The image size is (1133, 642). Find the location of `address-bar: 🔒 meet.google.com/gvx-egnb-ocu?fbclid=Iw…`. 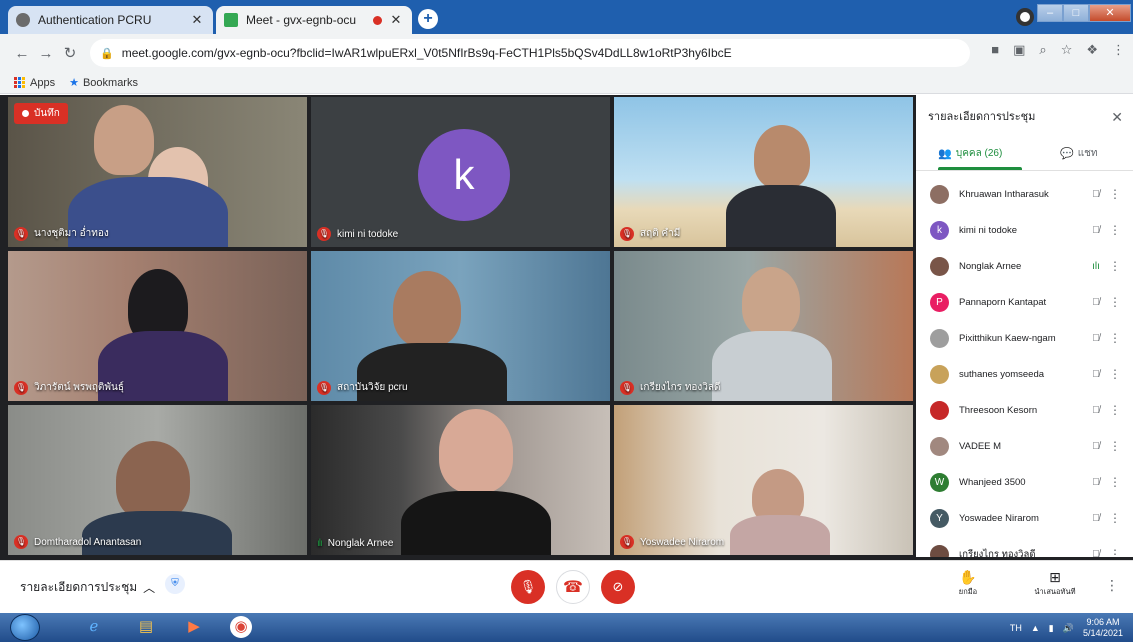

address-bar: 🔒 meet.google.com/gvx-egnb-ocu?fbclid=Iw… is located at coordinates (530, 53).